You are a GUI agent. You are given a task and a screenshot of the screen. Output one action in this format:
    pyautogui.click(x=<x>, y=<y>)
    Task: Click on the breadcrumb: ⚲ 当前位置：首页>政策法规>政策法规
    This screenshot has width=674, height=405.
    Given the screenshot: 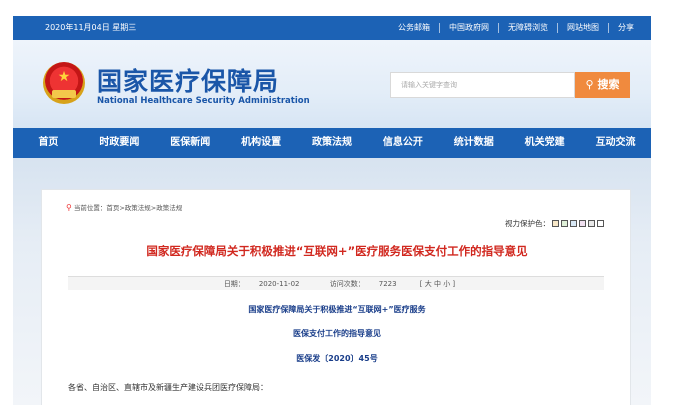 What is the action you would take?
    pyautogui.click(x=124, y=207)
    